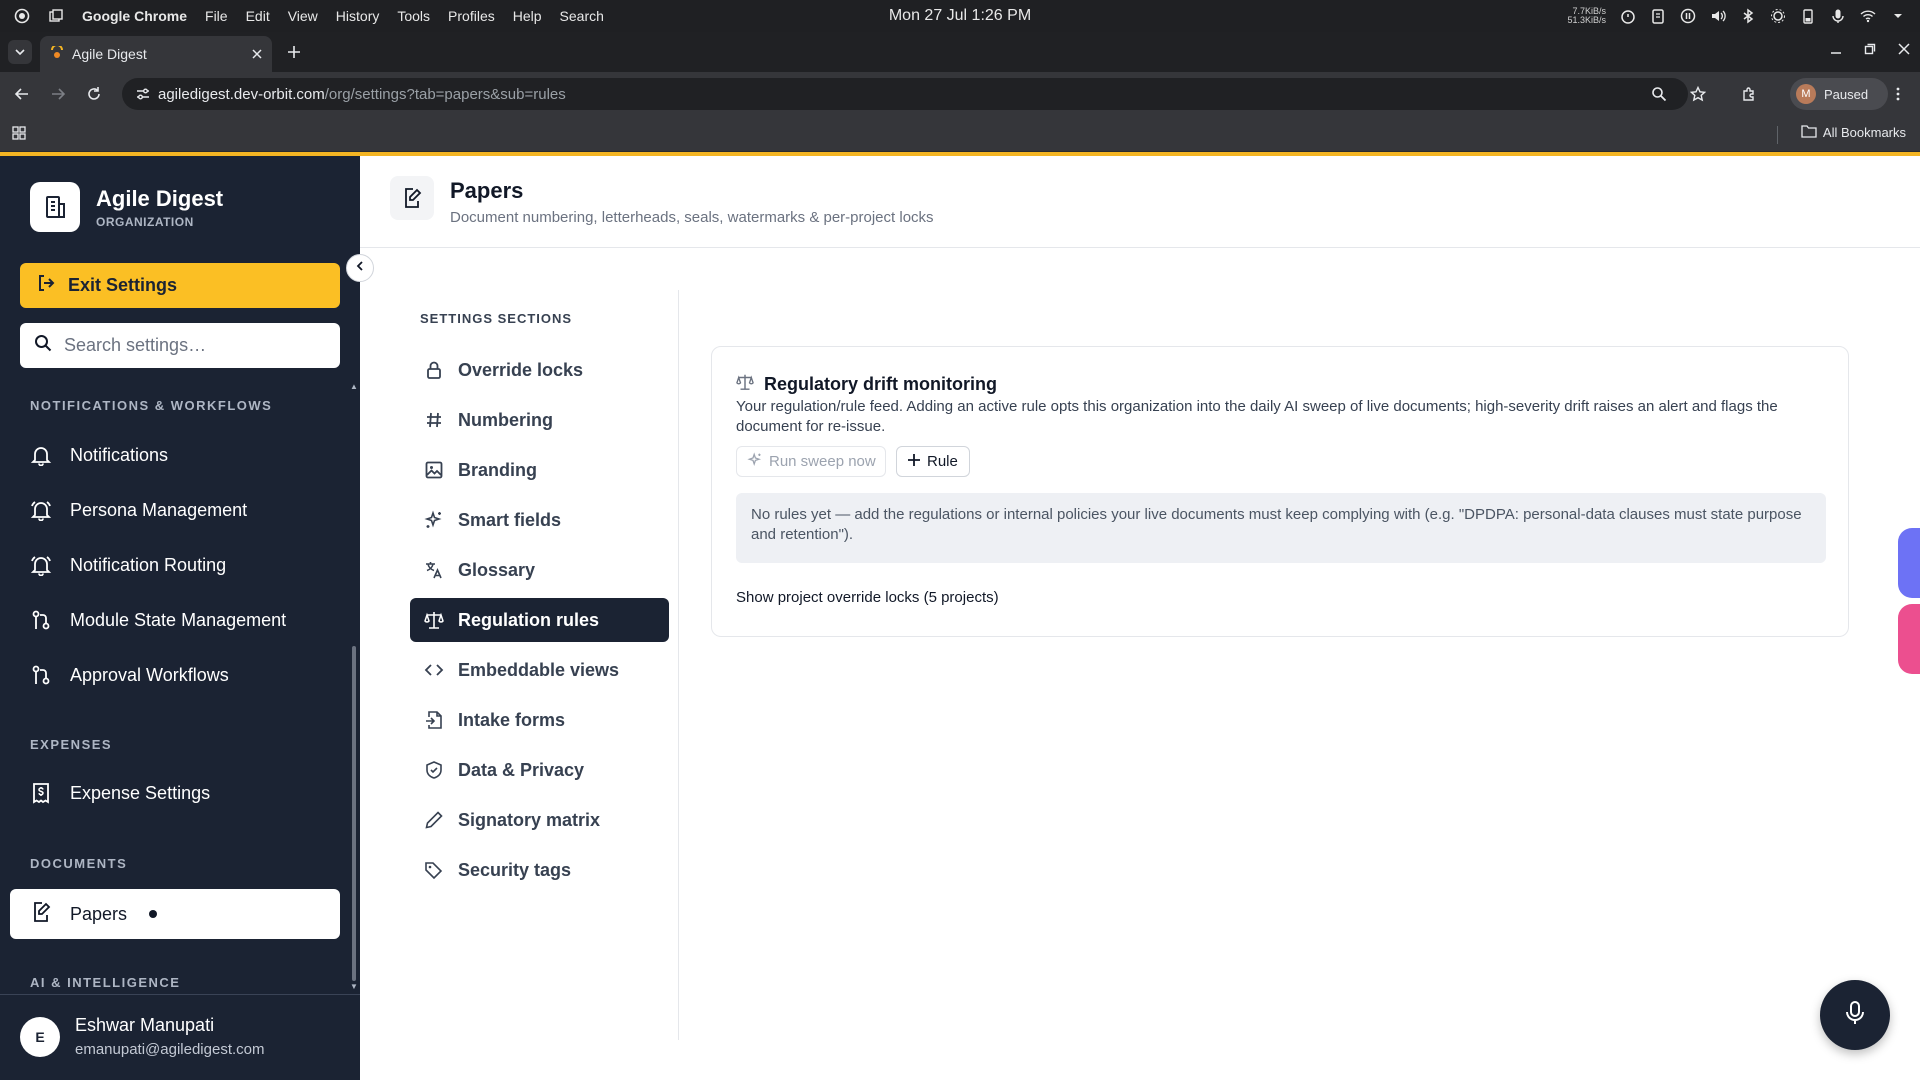 Image resolution: width=1920 pixels, height=1080 pixels. I want to click on floating-side-tab-pink, so click(1909, 639).